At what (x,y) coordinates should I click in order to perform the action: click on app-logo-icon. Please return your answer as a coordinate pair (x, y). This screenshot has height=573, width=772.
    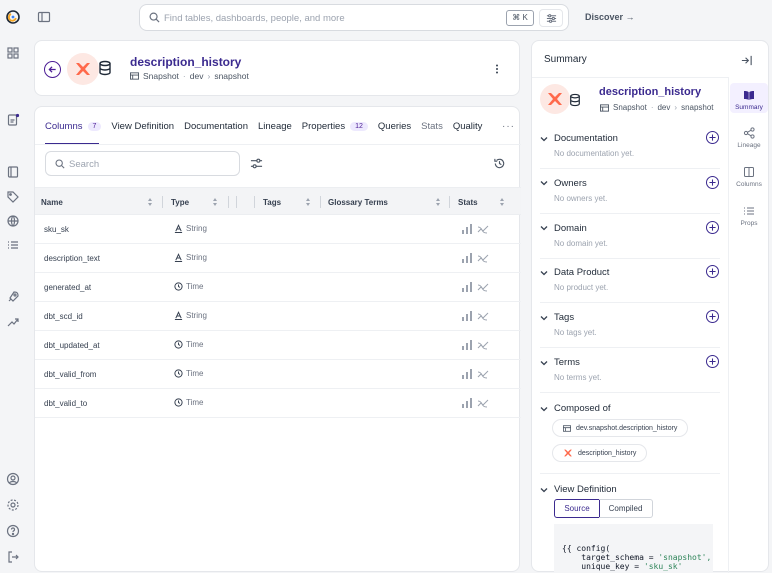
    Looking at the image, I should click on (13, 17).